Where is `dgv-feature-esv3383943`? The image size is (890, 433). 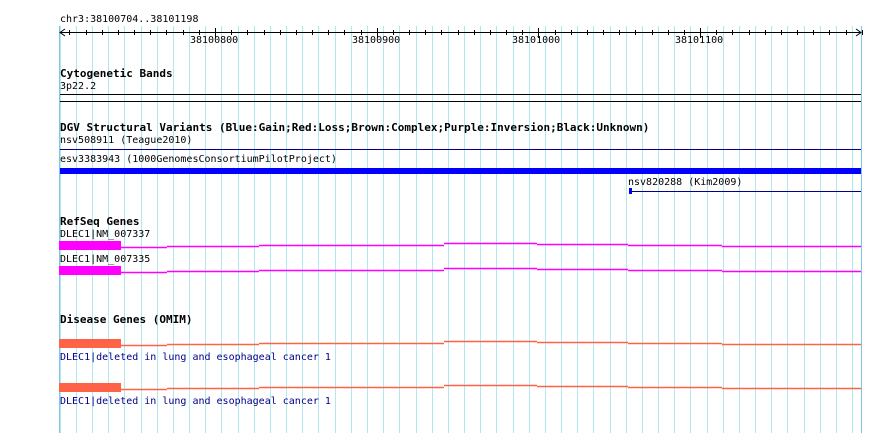
dgv-feature-esv3383943 is located at coordinates (460, 171).